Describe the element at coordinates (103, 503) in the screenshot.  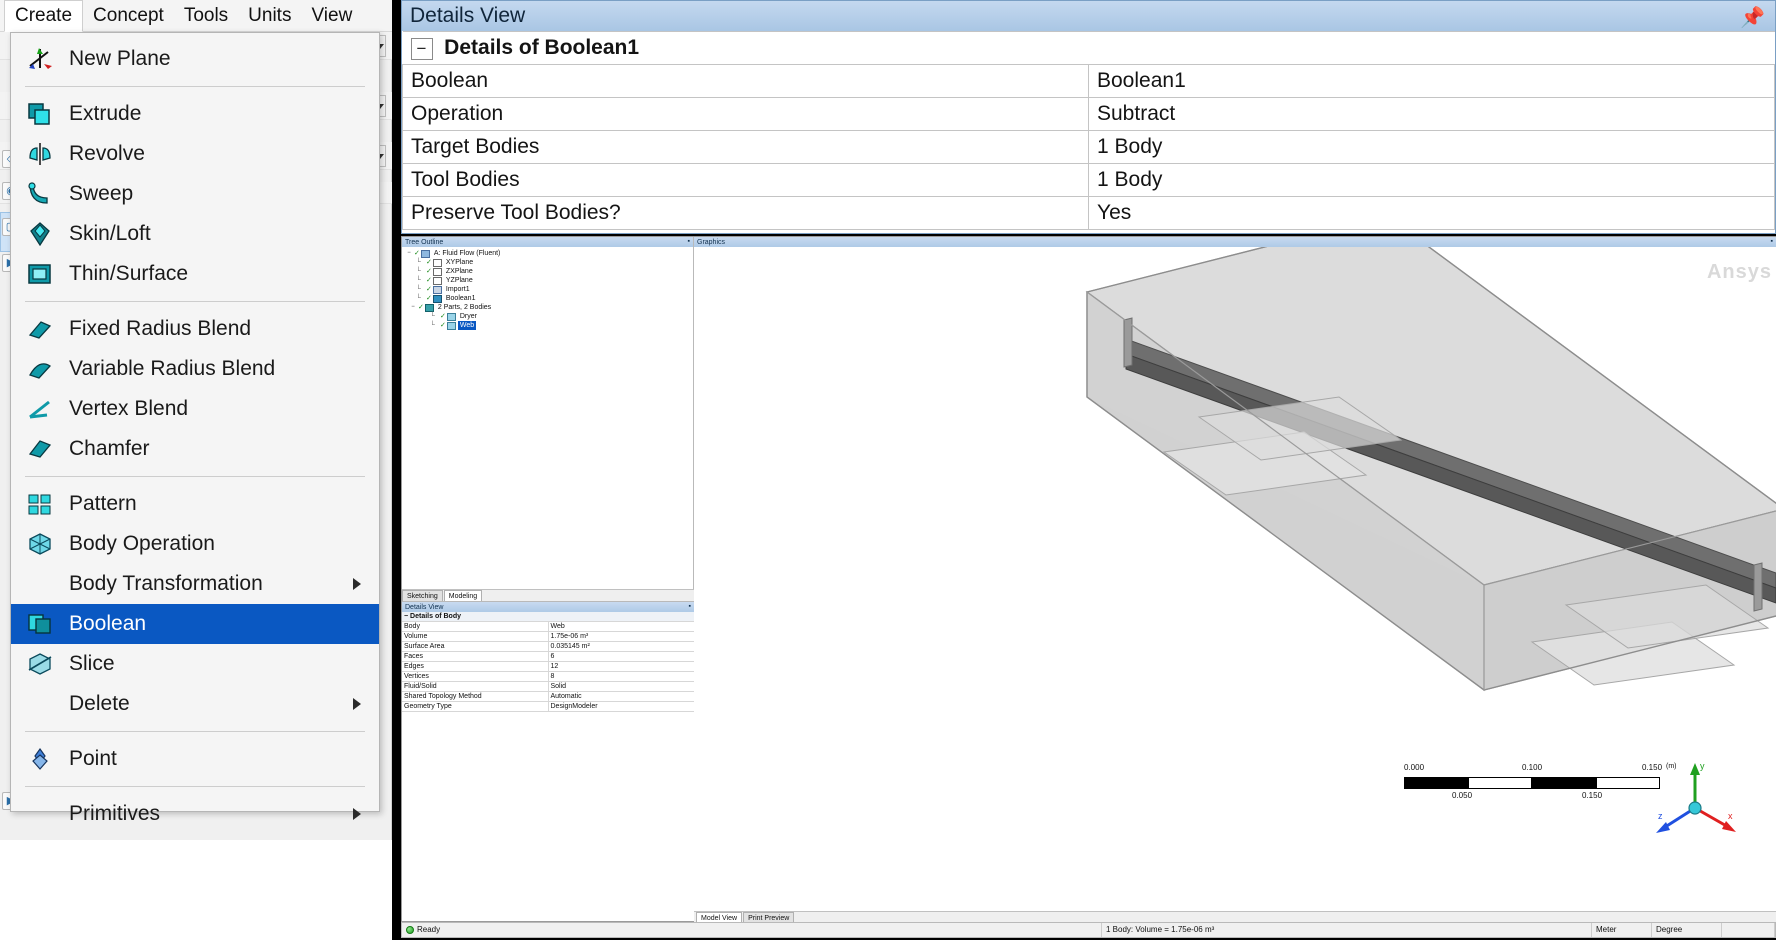
I see `menu-item-label: Pattern` at that location.